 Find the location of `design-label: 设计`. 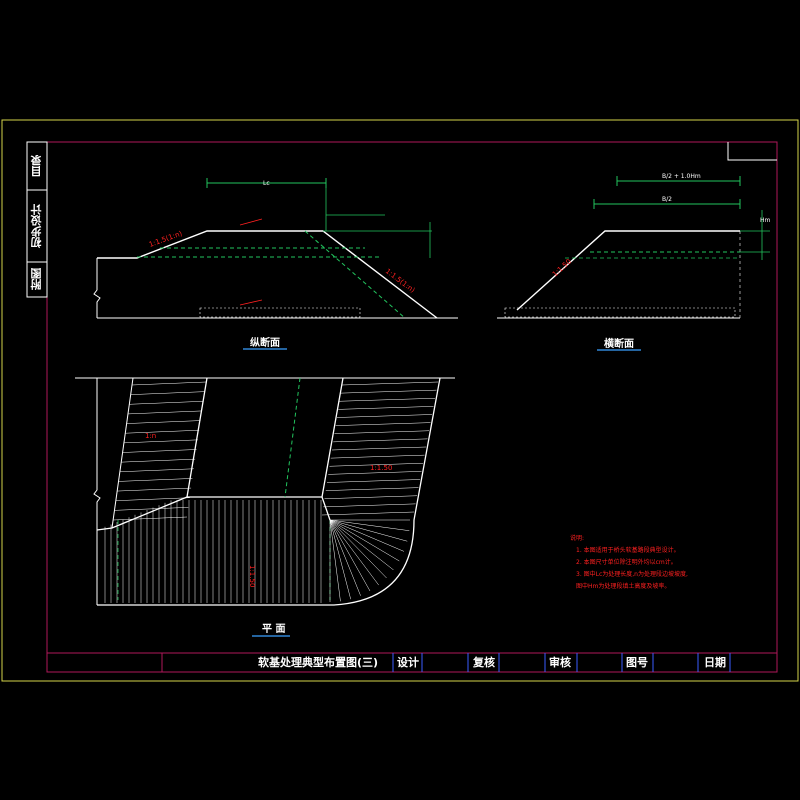

design-label: 设计 is located at coordinates (408, 662).